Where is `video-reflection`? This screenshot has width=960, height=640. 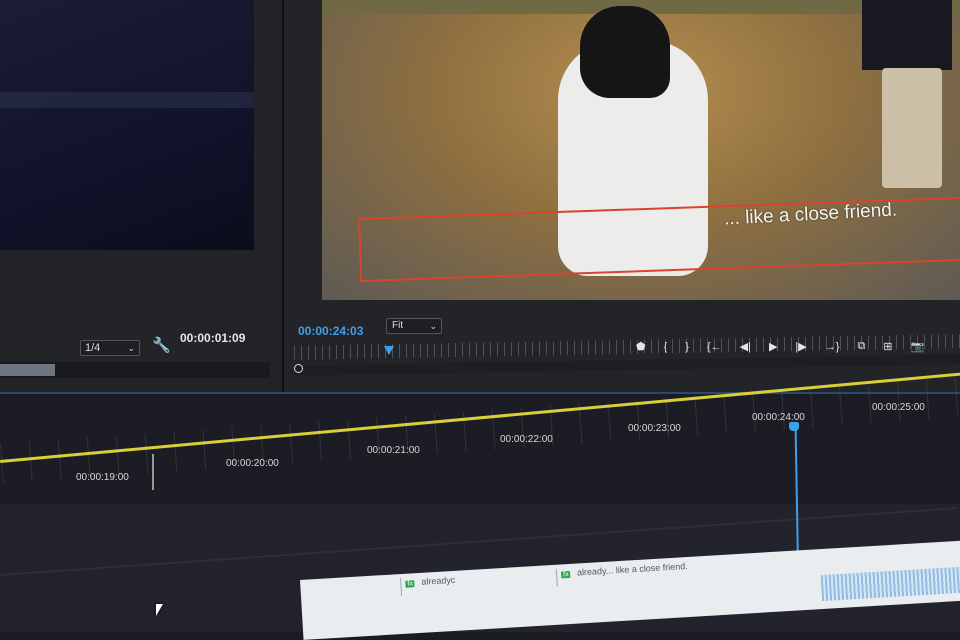 video-reflection is located at coordinates (127, 100).